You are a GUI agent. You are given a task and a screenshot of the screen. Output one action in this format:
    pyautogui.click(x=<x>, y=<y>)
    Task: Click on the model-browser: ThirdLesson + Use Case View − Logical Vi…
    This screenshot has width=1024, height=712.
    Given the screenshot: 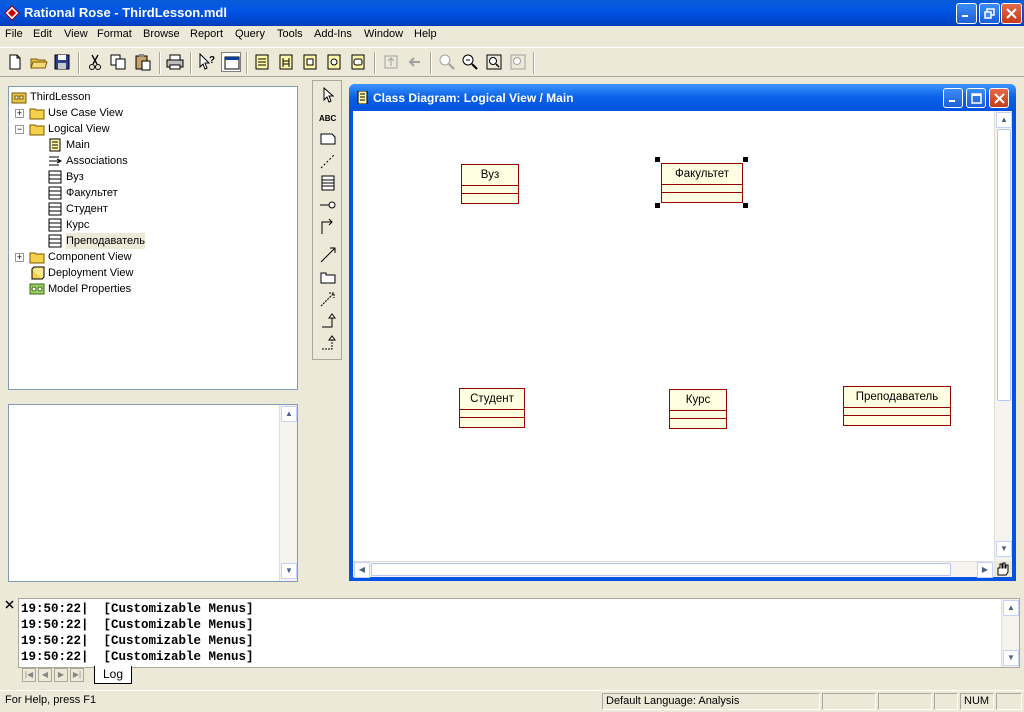 What is the action you would take?
    pyautogui.click(x=153, y=238)
    